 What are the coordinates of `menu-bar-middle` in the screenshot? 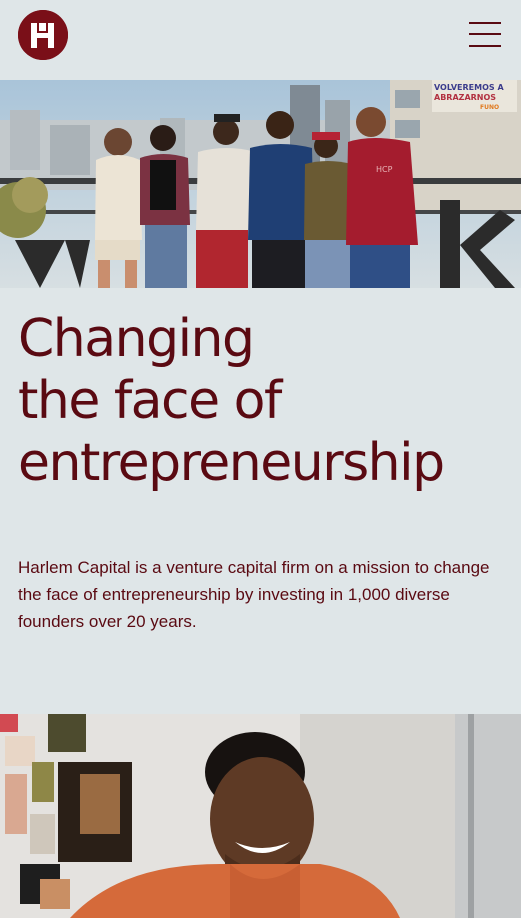 It's located at (485, 34).